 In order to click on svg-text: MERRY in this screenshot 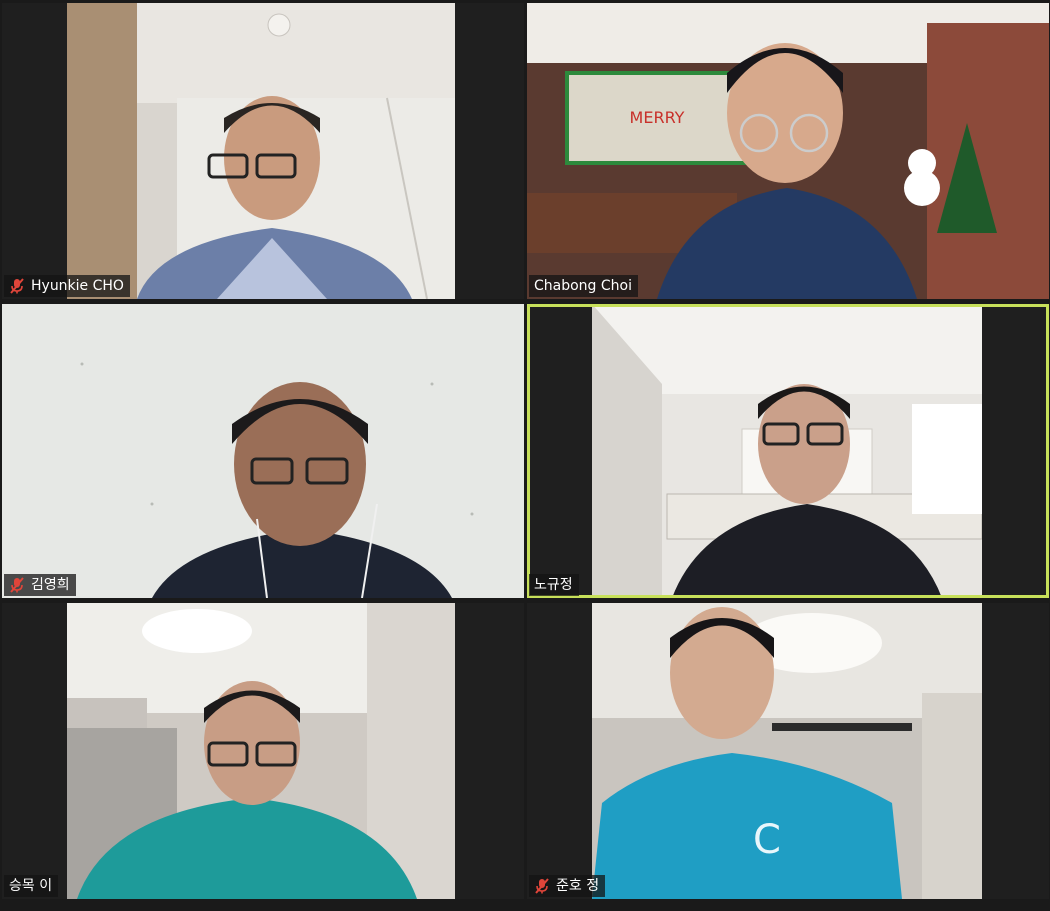, I will do `click(657, 117)`.